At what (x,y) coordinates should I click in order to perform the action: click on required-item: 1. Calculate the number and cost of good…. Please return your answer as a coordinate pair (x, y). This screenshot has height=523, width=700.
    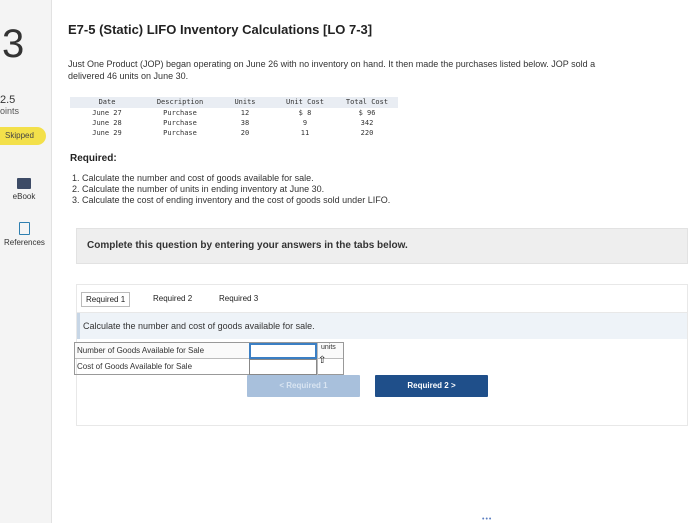
    Looking at the image, I should click on (193, 178).